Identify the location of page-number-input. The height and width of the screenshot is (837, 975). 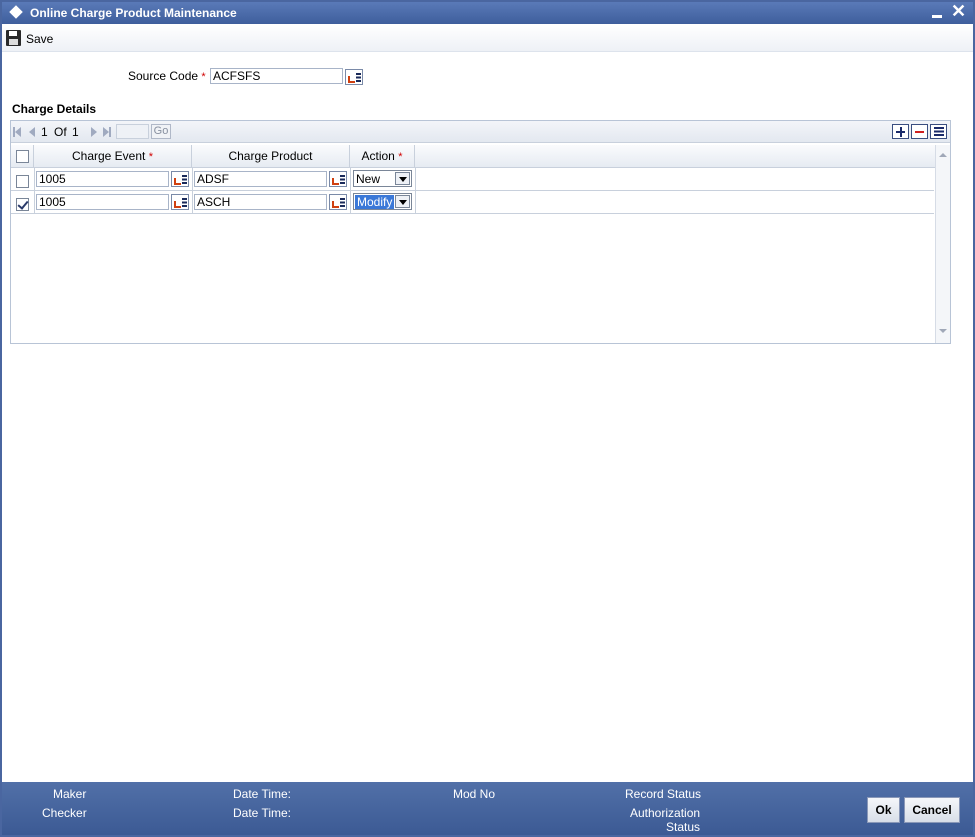
(132, 131).